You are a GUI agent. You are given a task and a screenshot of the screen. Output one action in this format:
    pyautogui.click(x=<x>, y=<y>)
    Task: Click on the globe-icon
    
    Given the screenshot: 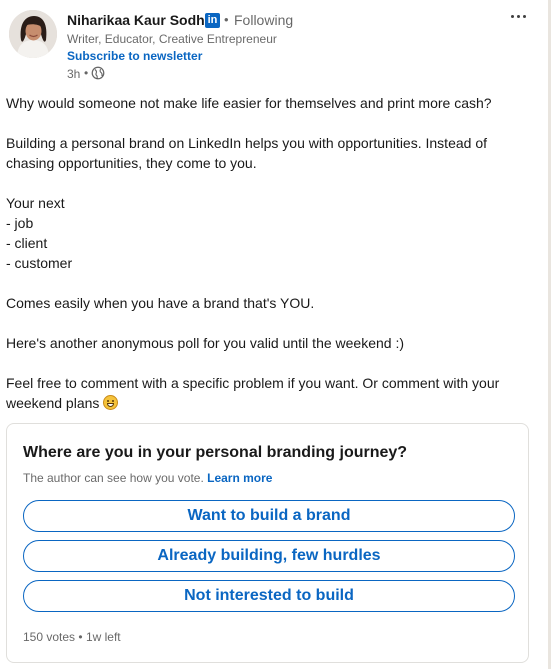 What is the action you would take?
    pyautogui.click(x=98, y=73)
    